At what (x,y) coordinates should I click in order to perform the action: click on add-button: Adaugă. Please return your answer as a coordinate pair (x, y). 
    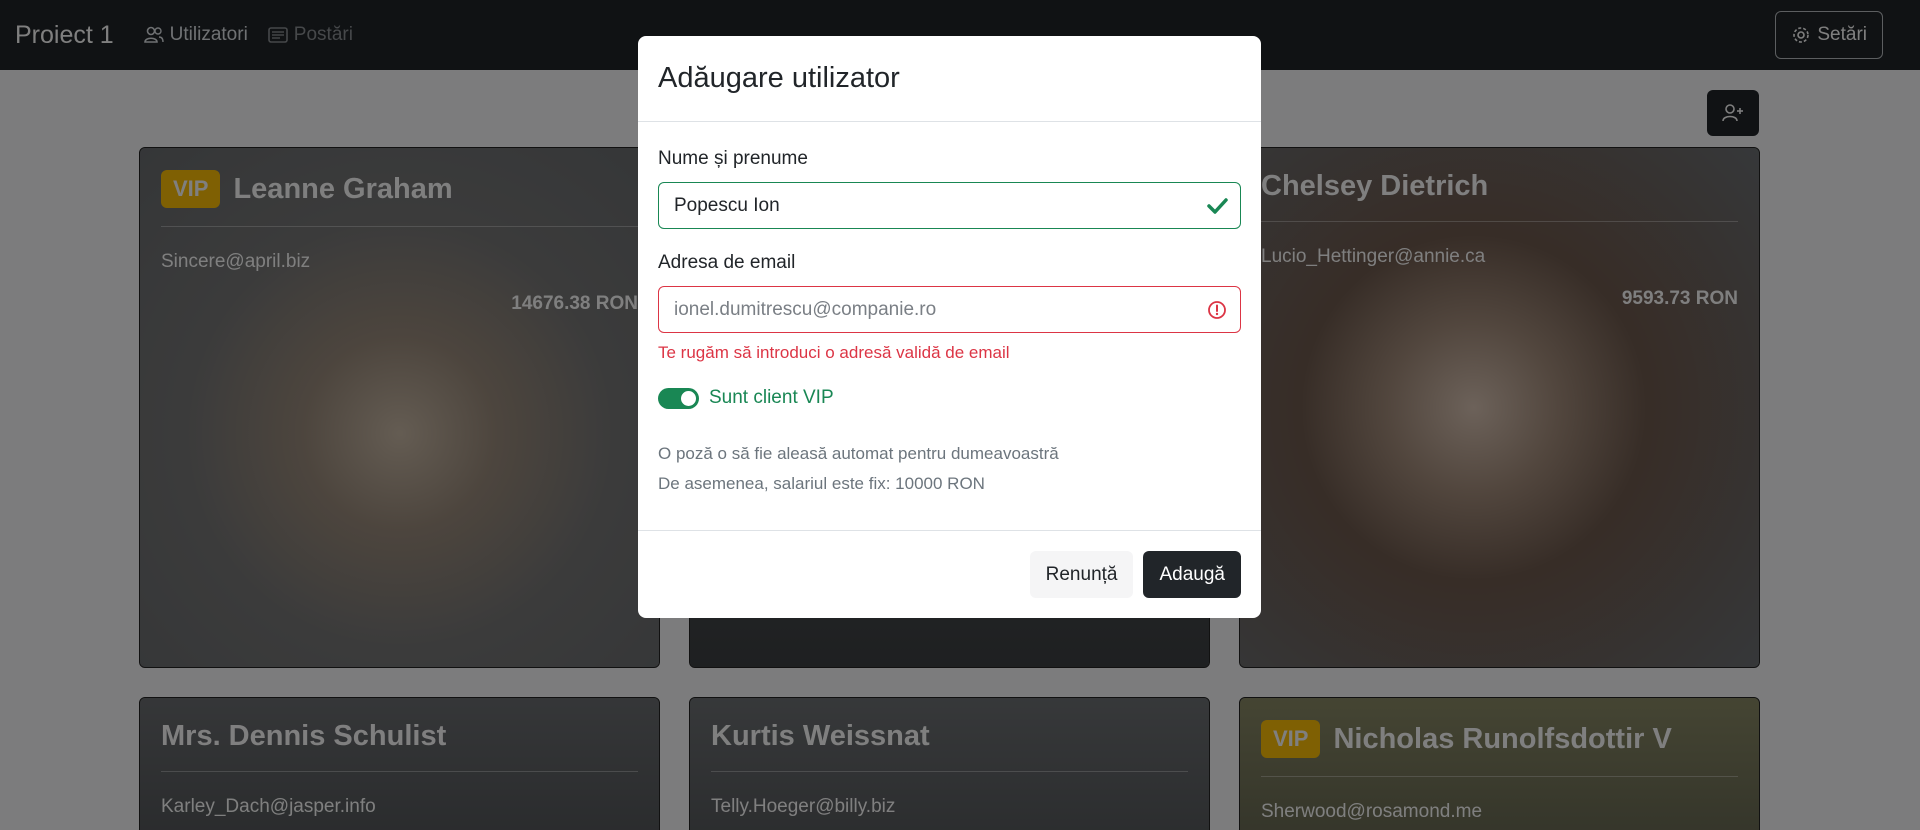
    Looking at the image, I should click on (1192, 574).